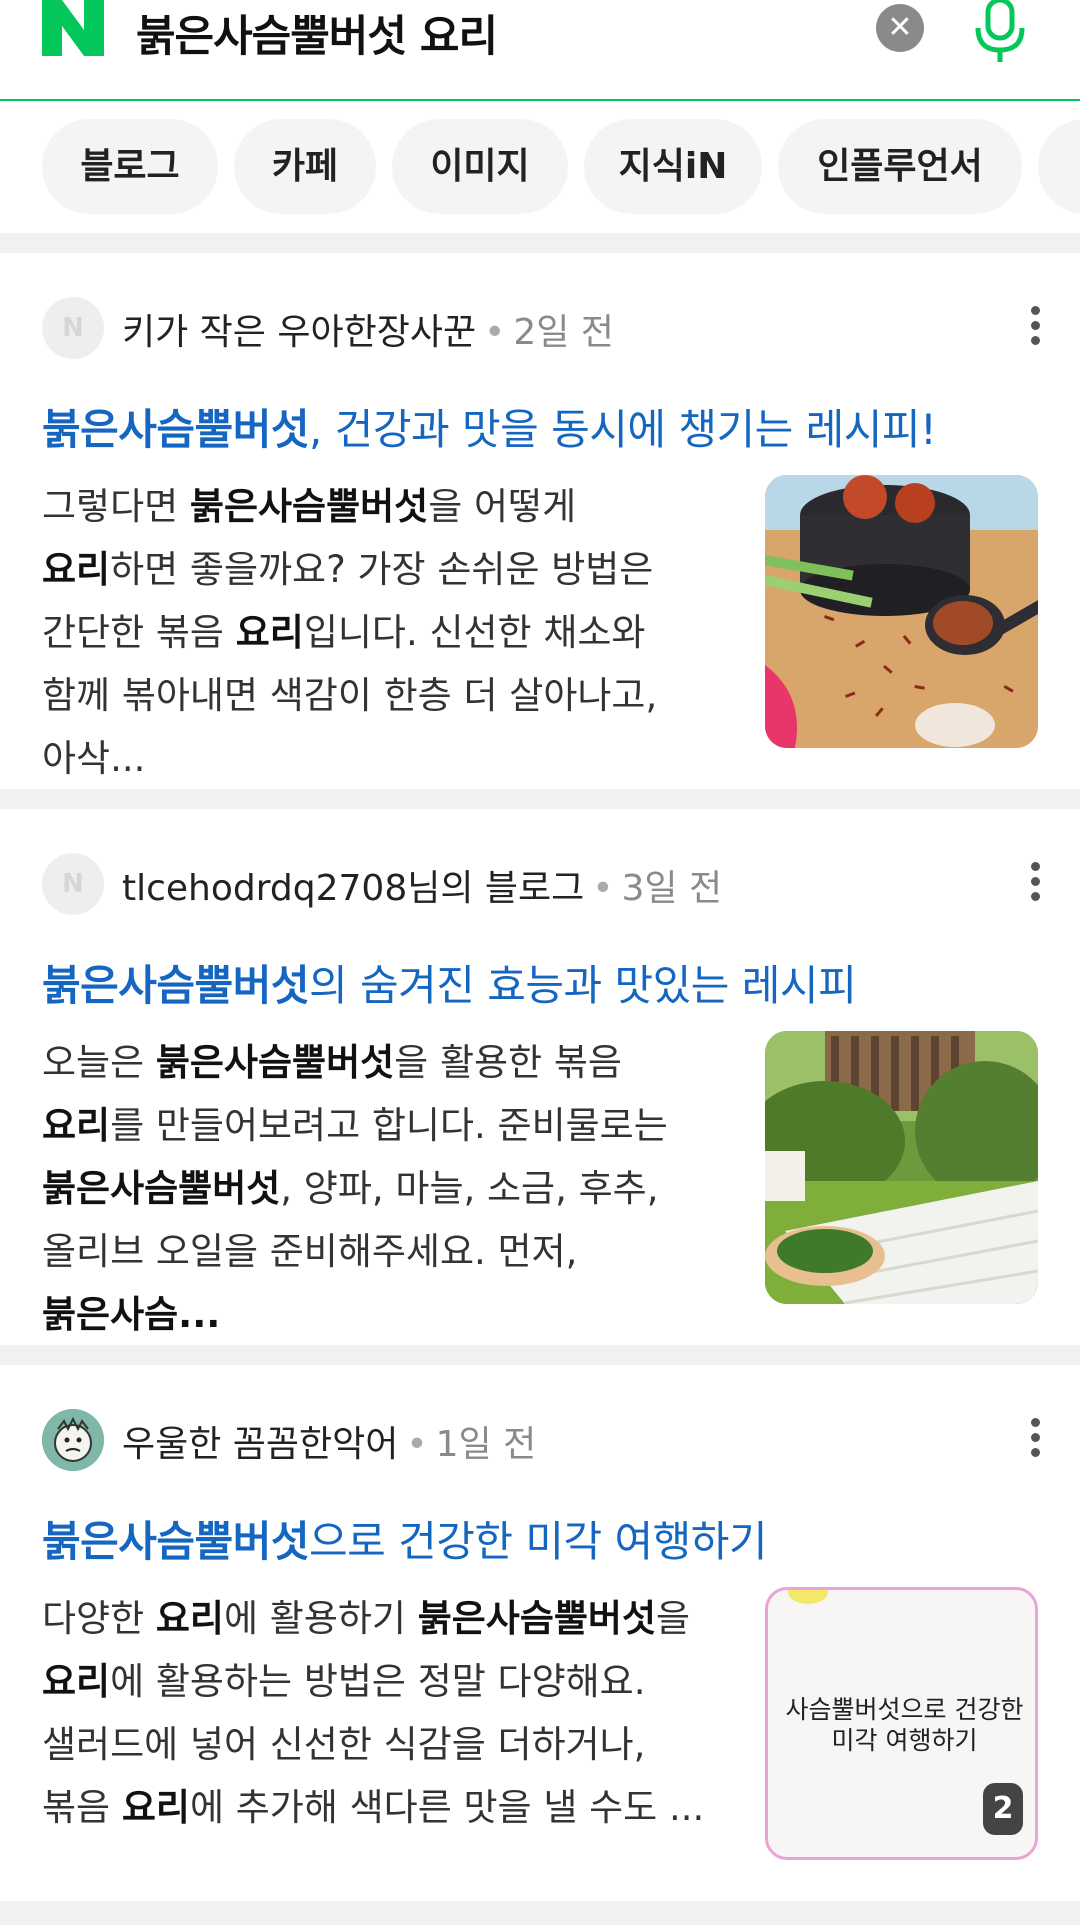 The image size is (1080, 1925). Describe the element at coordinates (1003, 1809) in the screenshot. I see `image-count-badge: 2` at that location.